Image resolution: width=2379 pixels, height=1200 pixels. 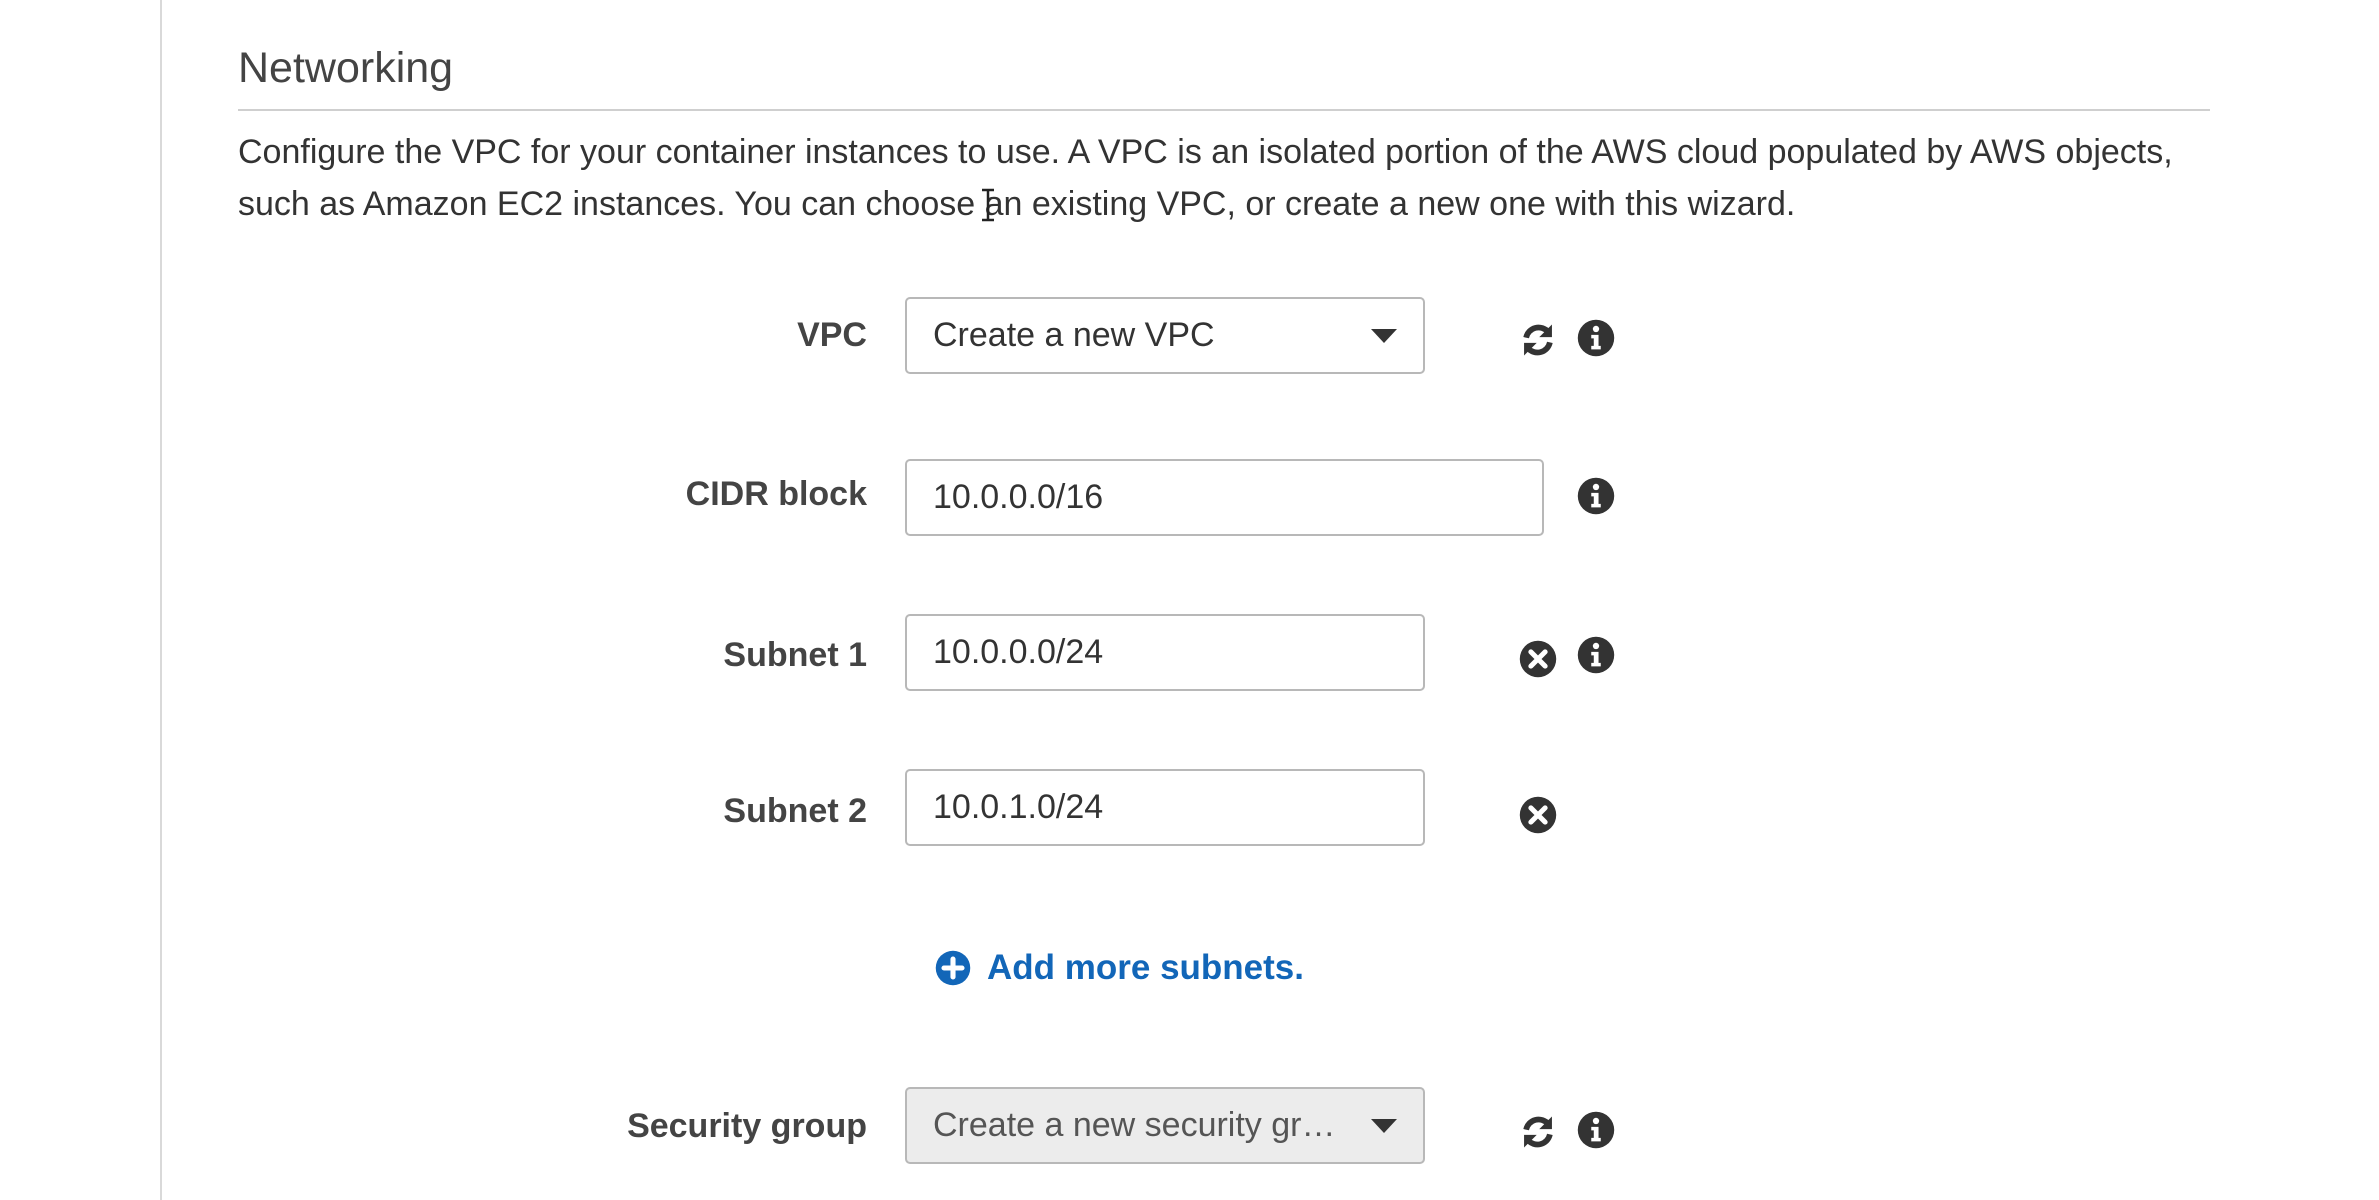 I want to click on subnet2-input: 10.0.1.0/24, so click(x=1165, y=807).